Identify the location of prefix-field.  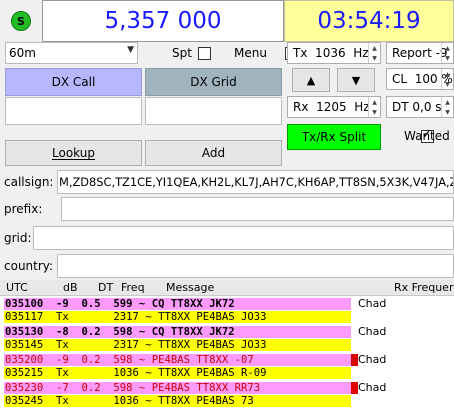
(257, 209).